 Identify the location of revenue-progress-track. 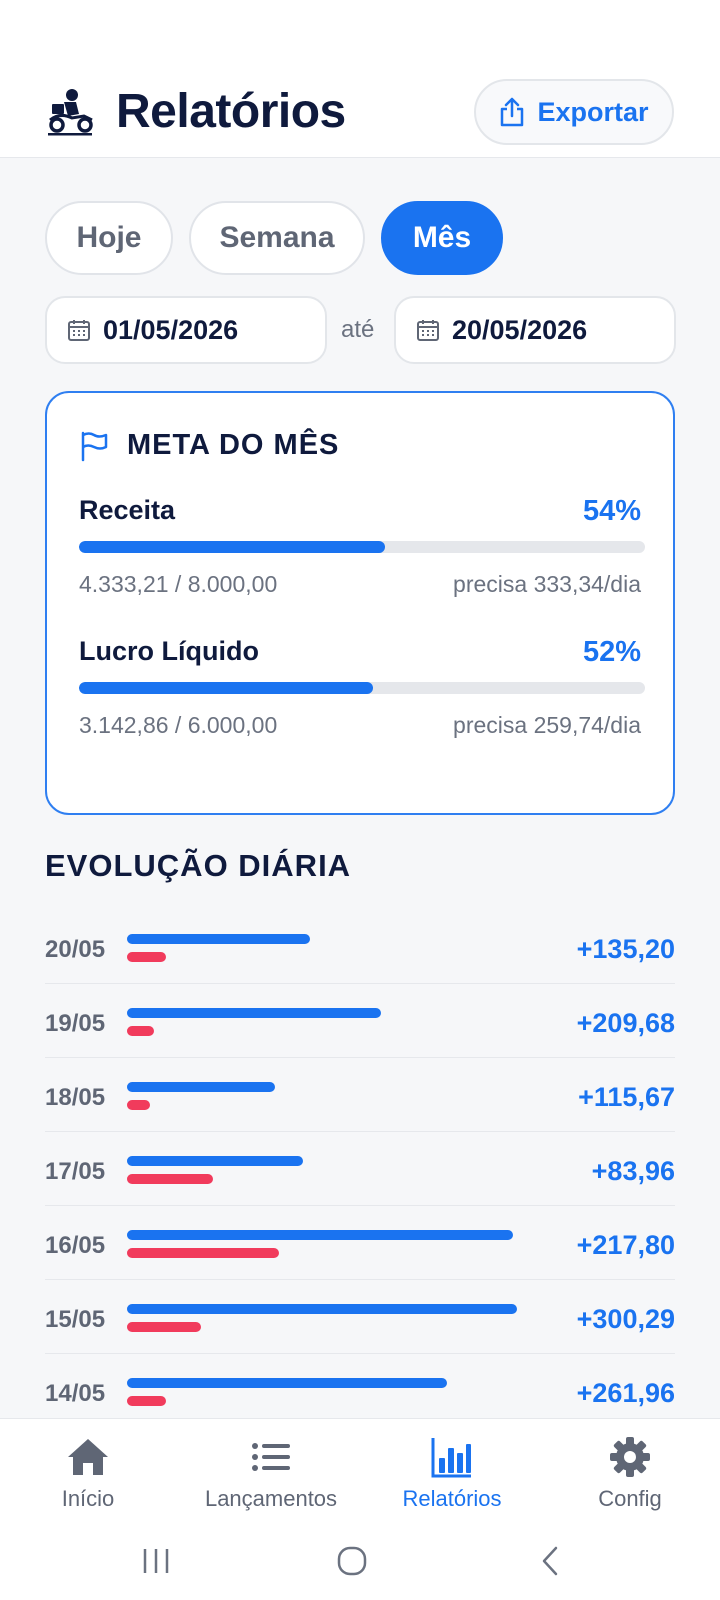
(362, 547).